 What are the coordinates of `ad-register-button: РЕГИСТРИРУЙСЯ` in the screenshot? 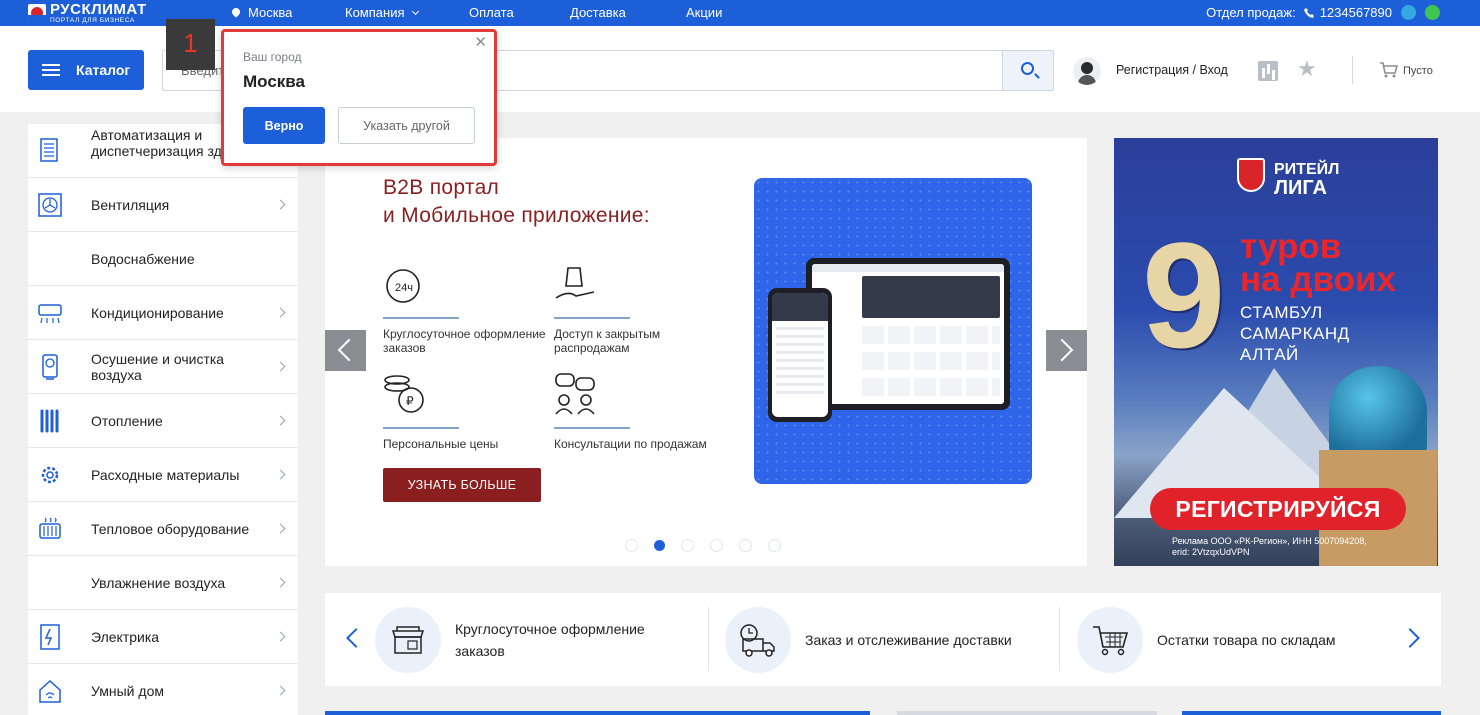 It's located at (1278, 509).